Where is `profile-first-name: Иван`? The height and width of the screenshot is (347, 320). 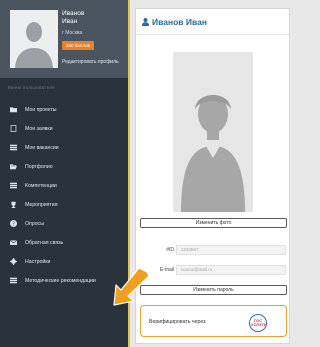 profile-first-name: Иван is located at coordinates (70, 21).